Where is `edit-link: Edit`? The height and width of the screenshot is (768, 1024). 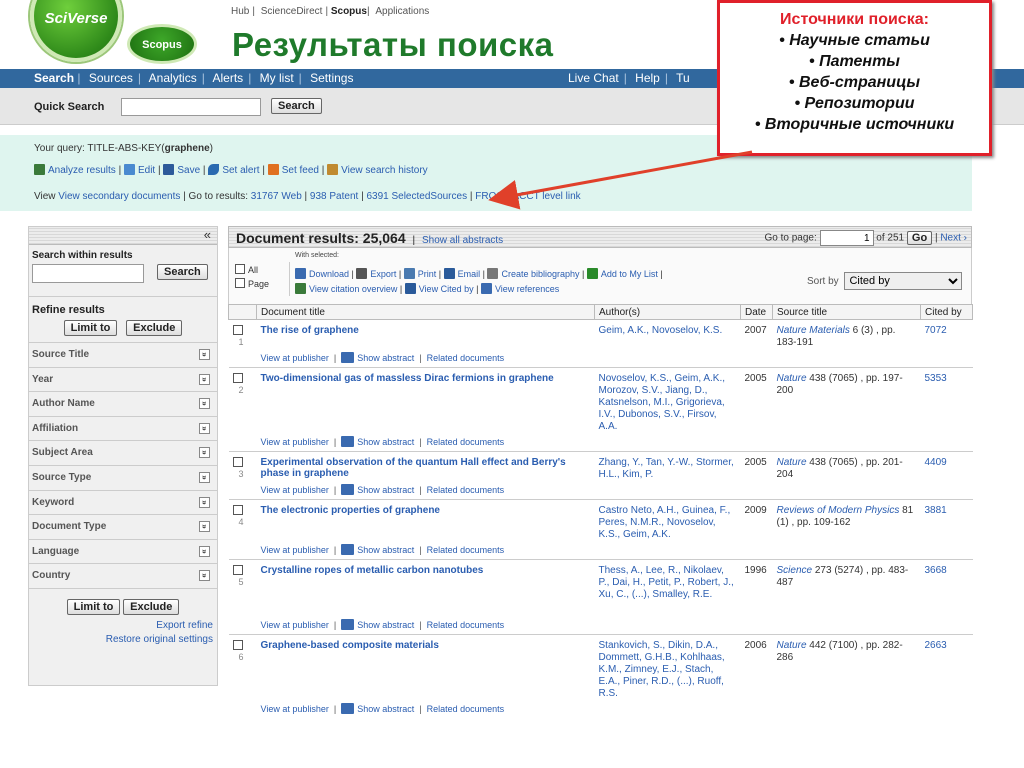 edit-link: Edit is located at coordinates (146, 170).